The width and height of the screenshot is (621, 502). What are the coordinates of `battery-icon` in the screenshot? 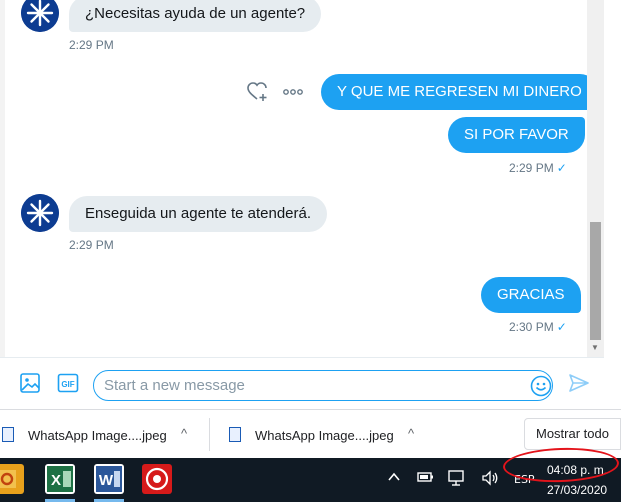 It's located at (426, 478).